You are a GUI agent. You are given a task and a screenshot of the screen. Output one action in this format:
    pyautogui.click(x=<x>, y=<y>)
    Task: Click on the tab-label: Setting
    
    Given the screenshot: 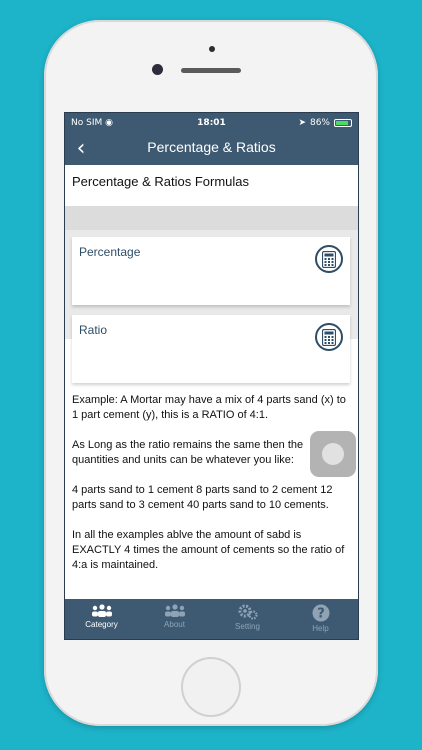 What is the action you would take?
    pyautogui.click(x=247, y=626)
    